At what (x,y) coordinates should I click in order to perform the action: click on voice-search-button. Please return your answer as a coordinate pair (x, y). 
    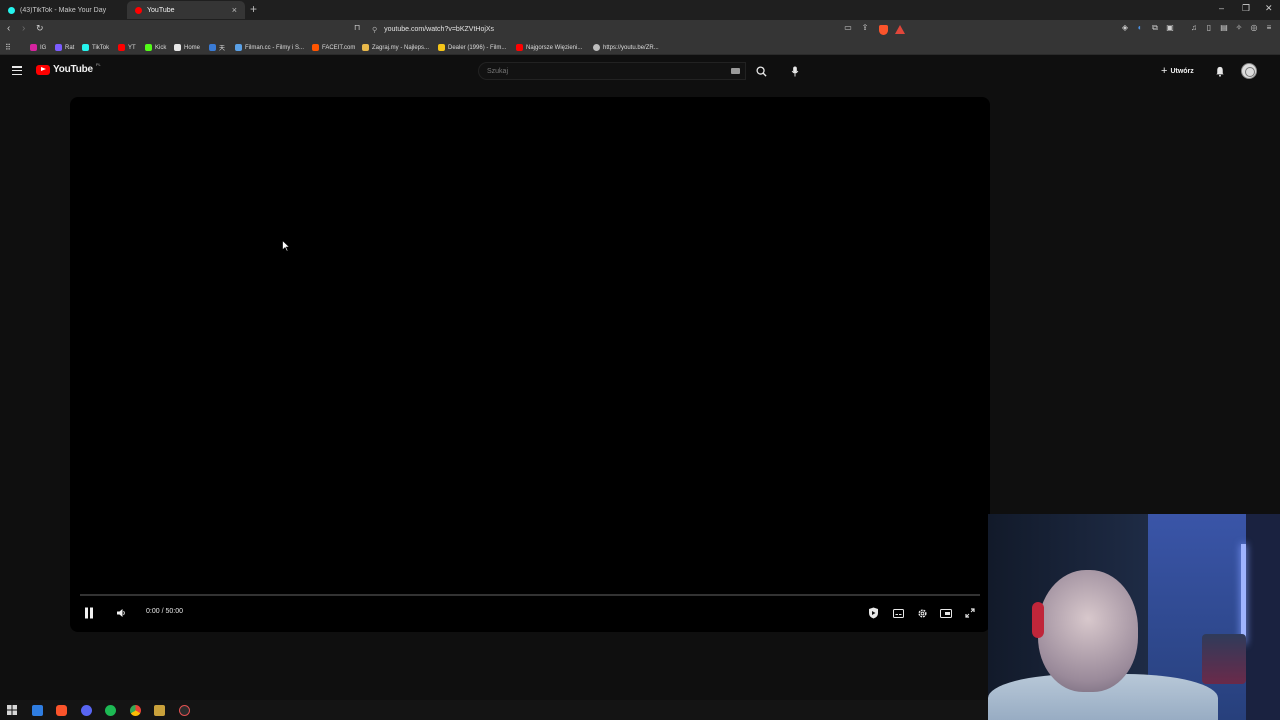
    Looking at the image, I should click on (795, 71).